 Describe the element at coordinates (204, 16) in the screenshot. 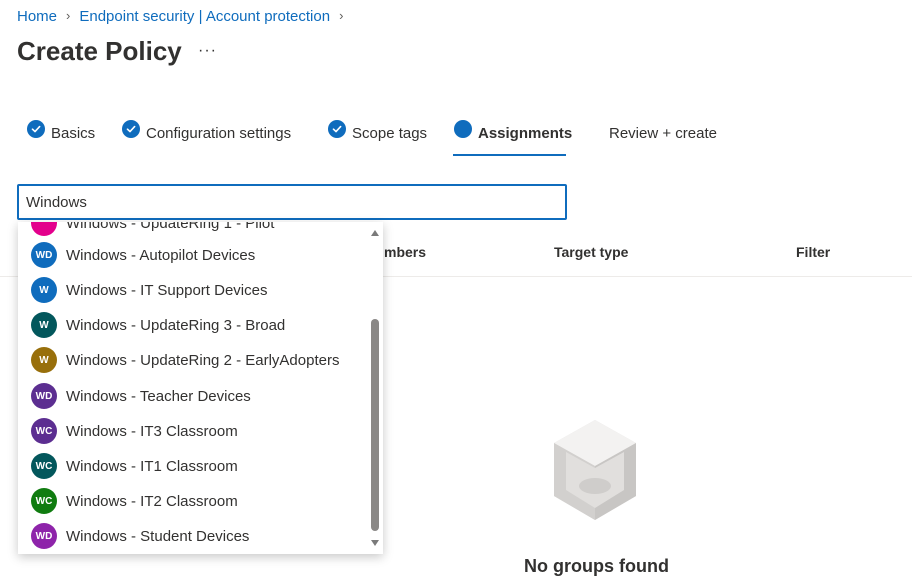

I see `breadcrumb-section-link: Endpoint security | Account protection` at that location.